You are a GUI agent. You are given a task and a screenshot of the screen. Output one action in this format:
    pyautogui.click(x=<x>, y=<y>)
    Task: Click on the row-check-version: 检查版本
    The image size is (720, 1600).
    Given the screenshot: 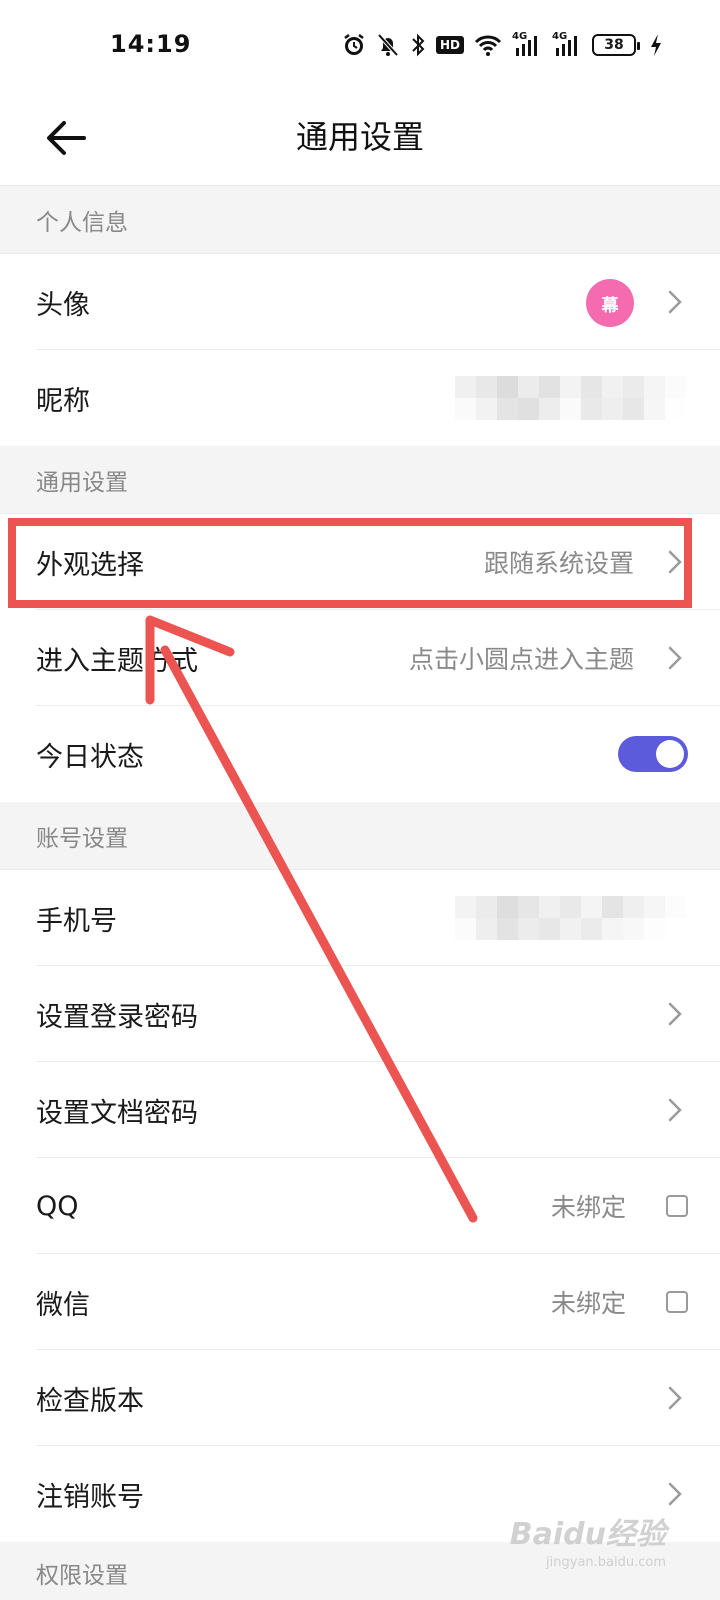 What is the action you would take?
    pyautogui.click(x=360, y=1398)
    